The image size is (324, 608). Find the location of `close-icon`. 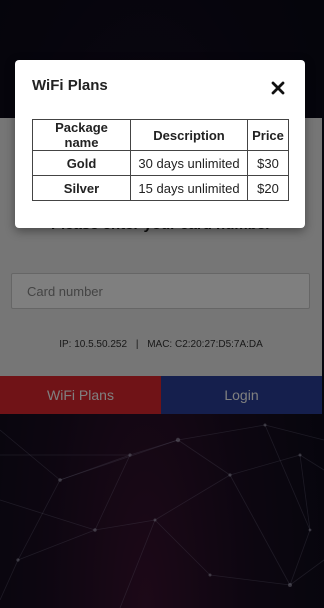

close-icon is located at coordinates (278, 88).